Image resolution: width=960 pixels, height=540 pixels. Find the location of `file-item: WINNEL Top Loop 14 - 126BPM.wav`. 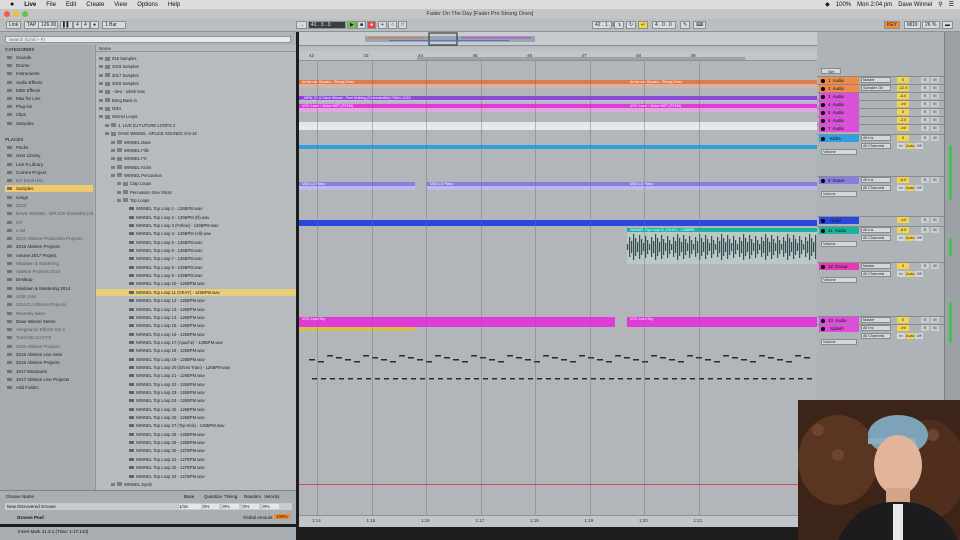

file-item: WINNEL Top Loop 14 - 126BPM.wav is located at coordinates (196, 317).